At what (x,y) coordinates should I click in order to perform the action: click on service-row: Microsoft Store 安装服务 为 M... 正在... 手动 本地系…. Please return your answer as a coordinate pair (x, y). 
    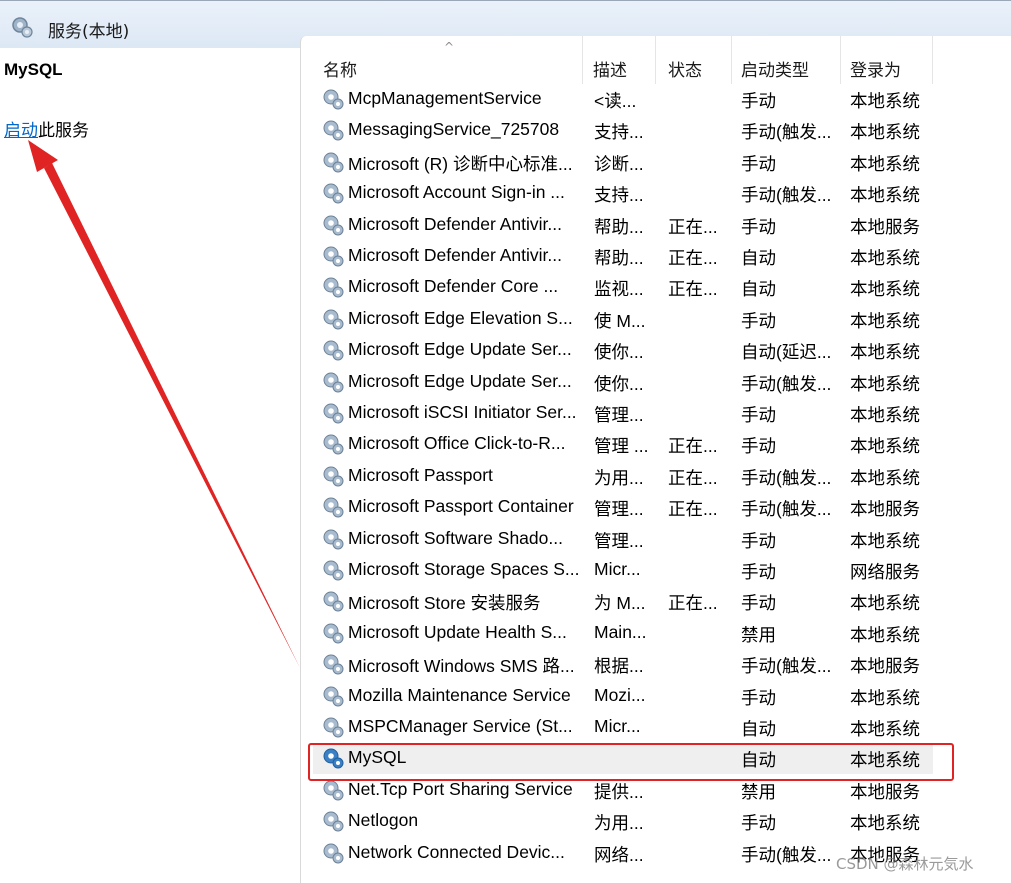
    Looking at the image, I should click on (656, 601).